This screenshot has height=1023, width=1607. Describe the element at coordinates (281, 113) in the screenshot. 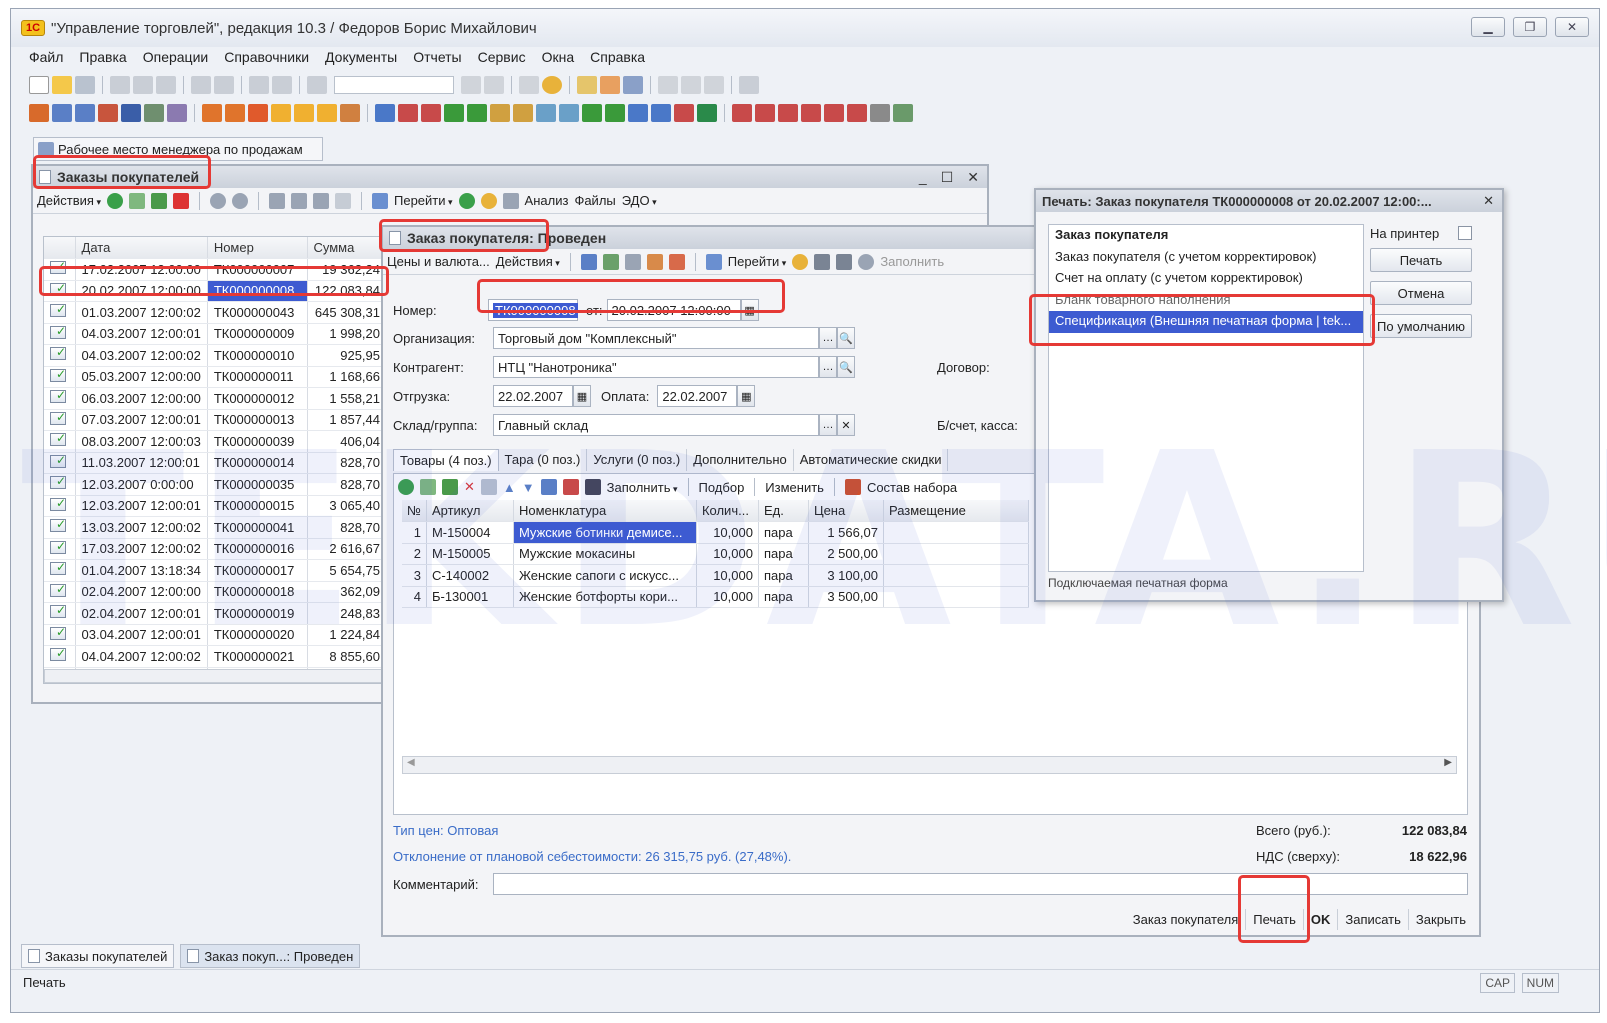

I see `money-icon` at that location.